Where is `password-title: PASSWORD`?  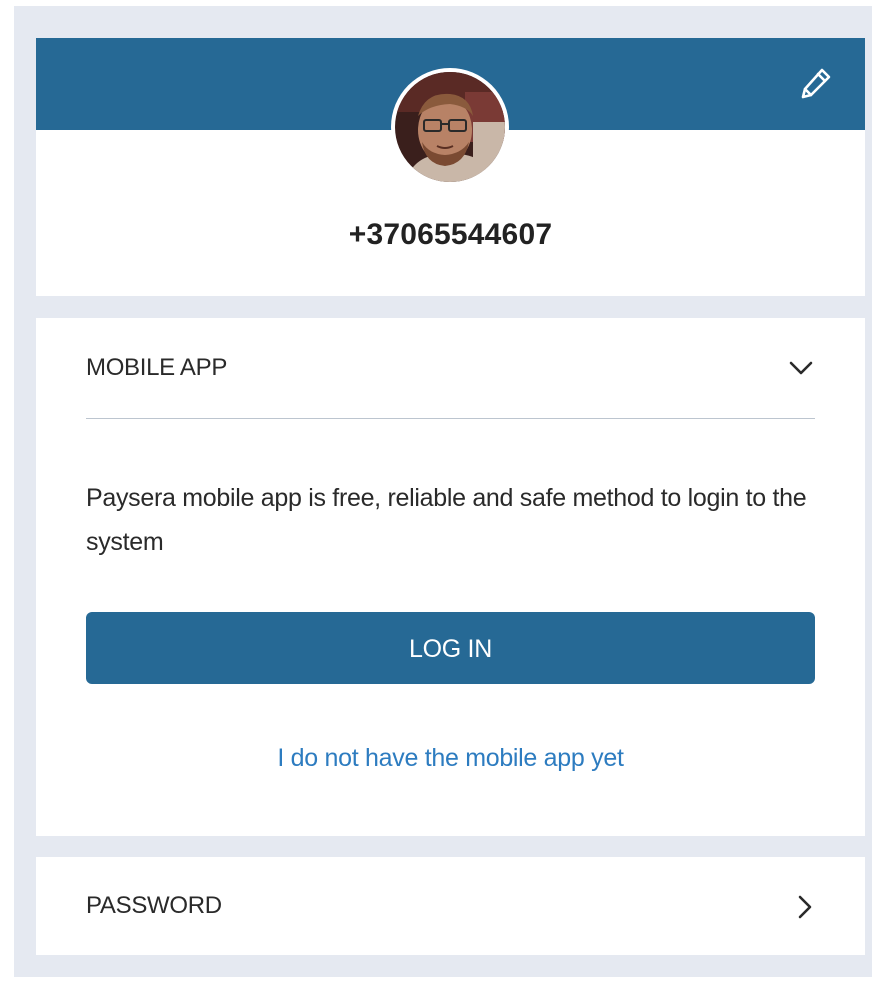
password-title: PASSWORD is located at coordinates (154, 905).